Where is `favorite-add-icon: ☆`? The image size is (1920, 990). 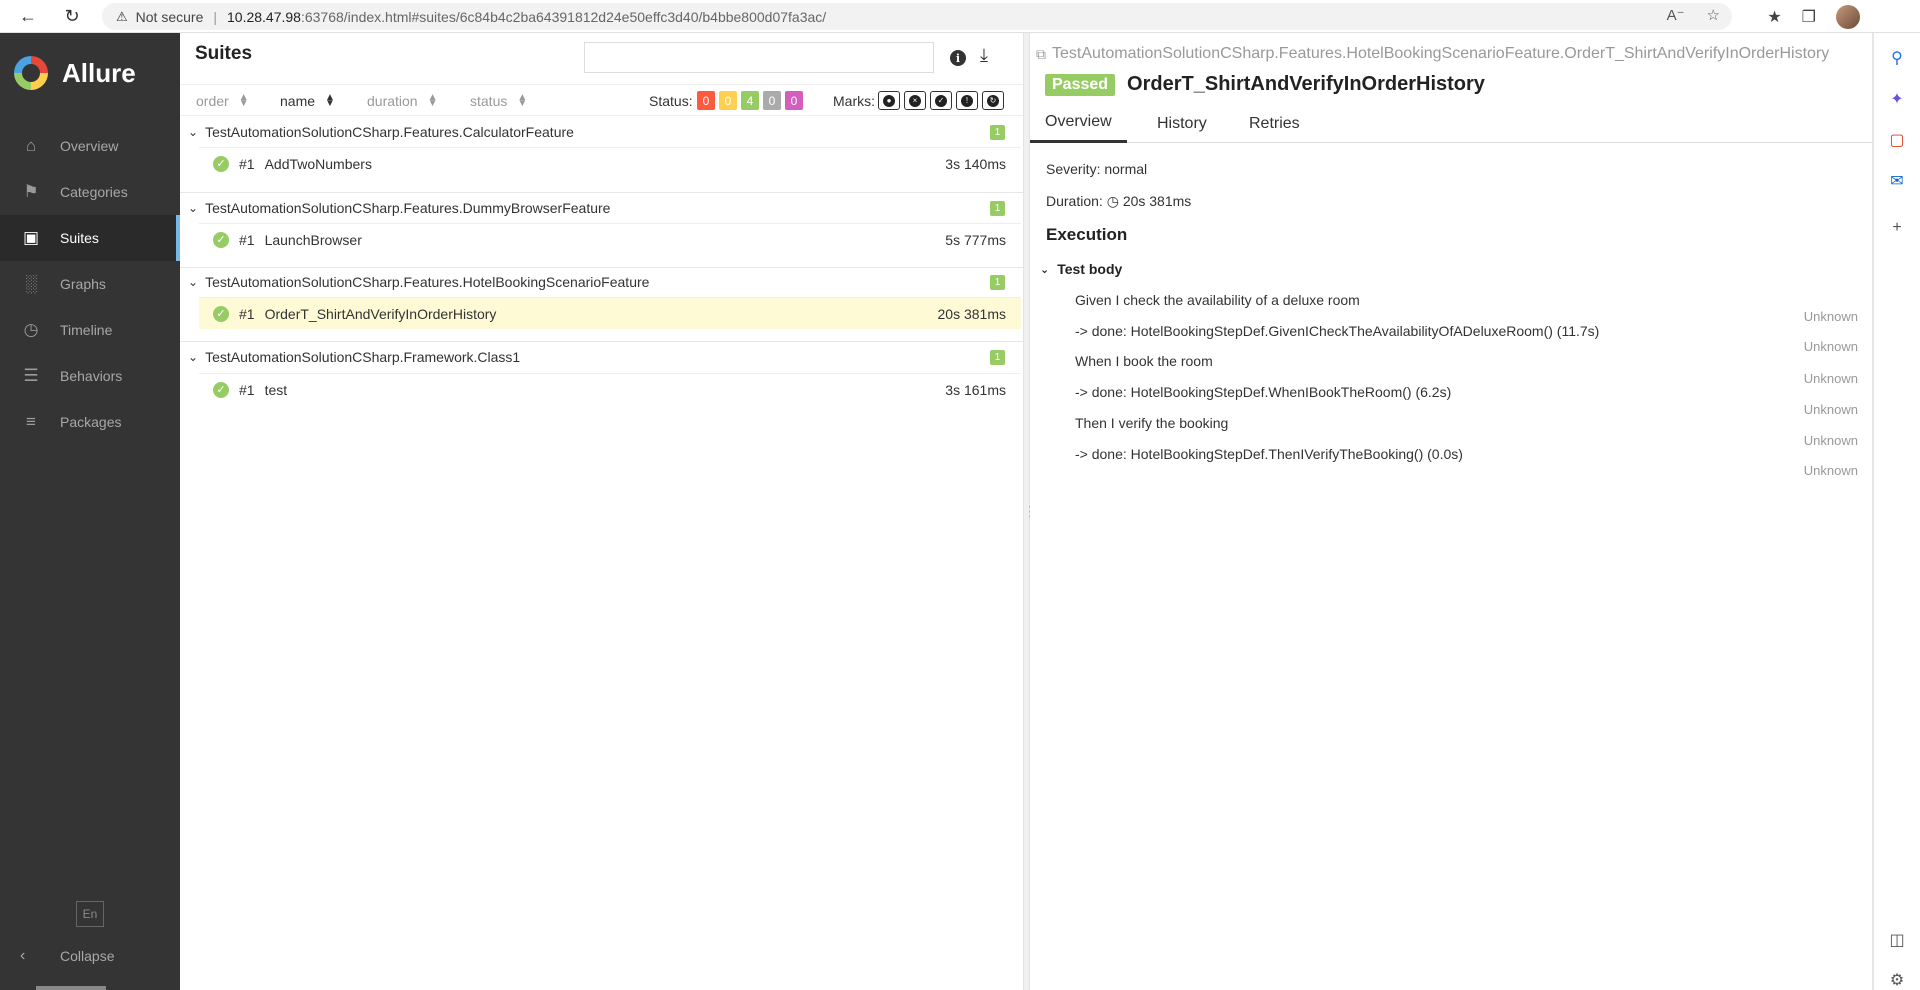
favorite-add-icon: ☆ is located at coordinates (1713, 15).